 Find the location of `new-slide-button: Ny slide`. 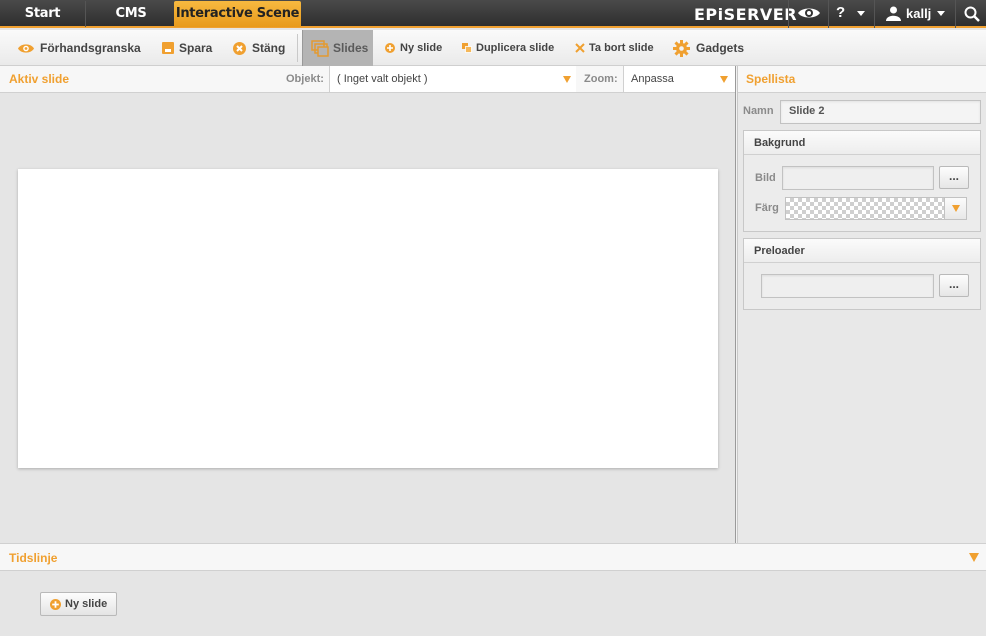

new-slide-button: Ny slide is located at coordinates (415, 48).